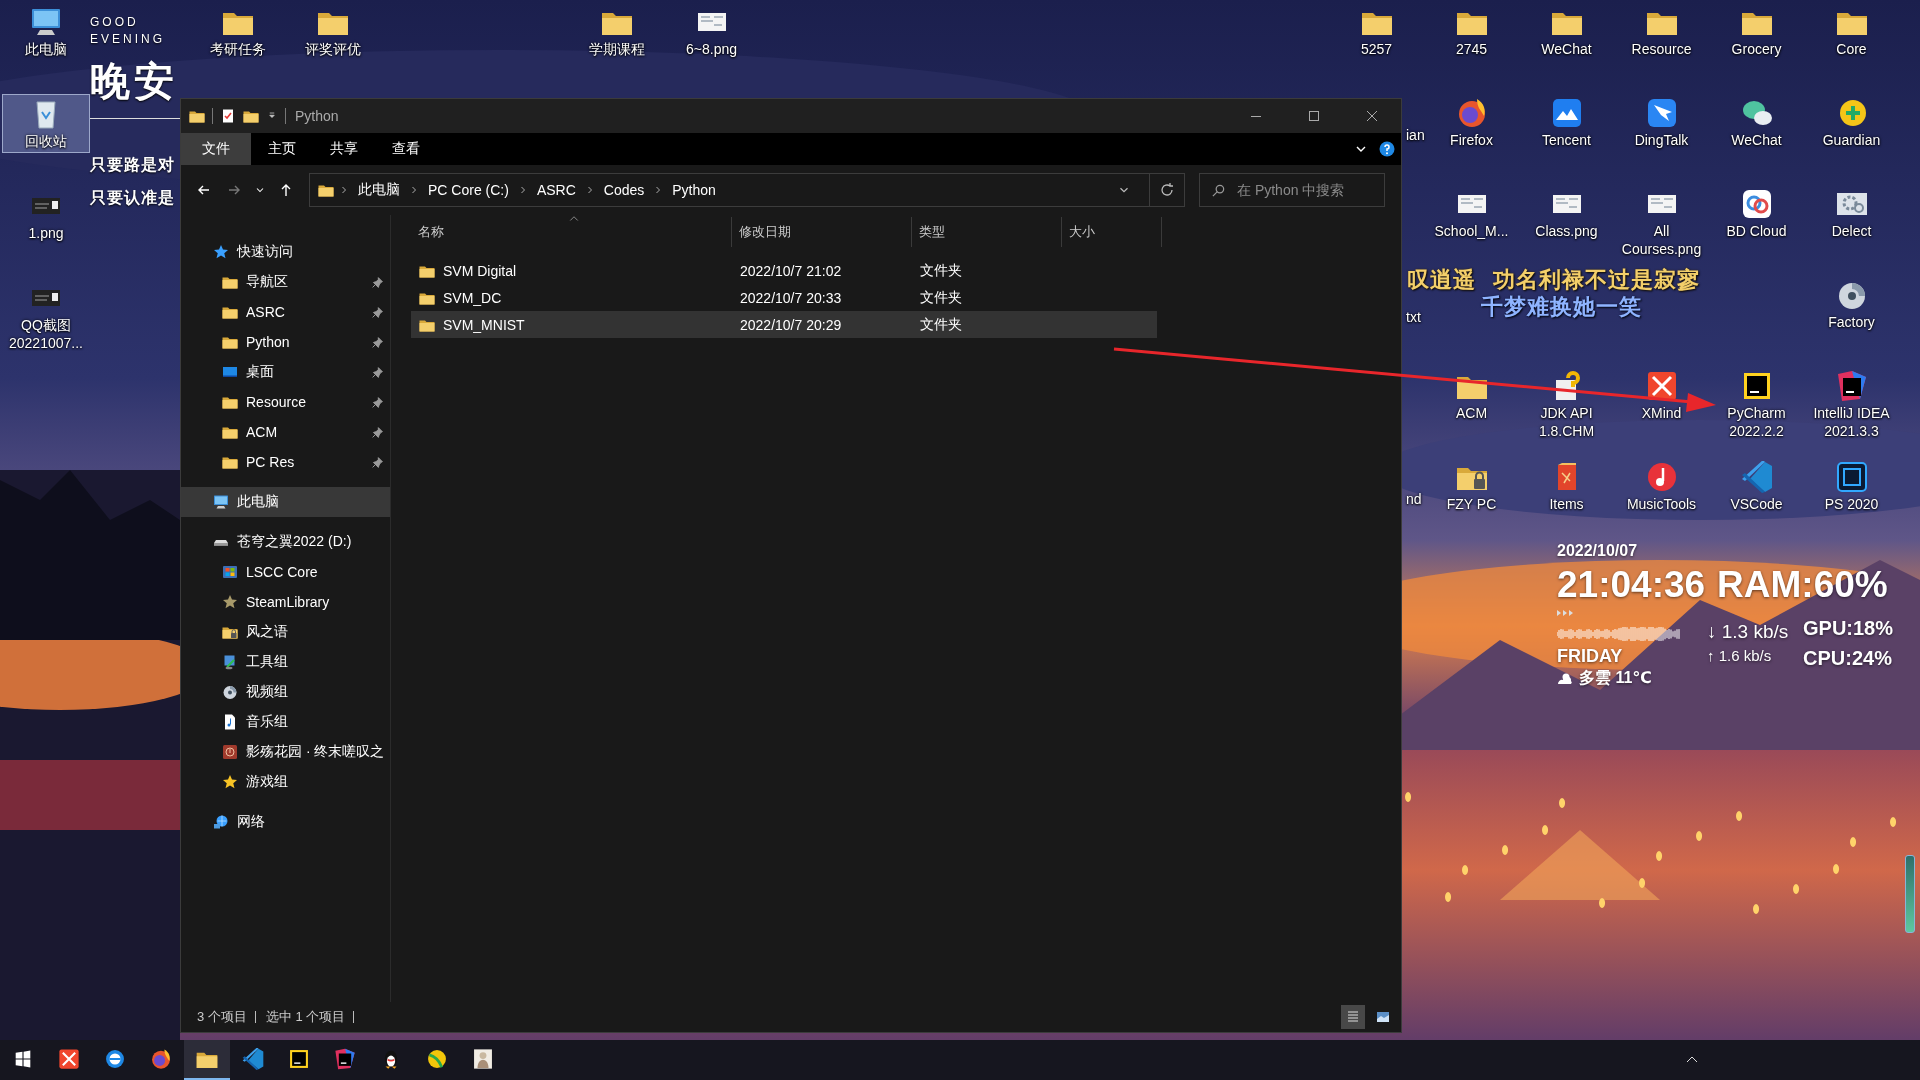 The width and height of the screenshot is (1920, 1080). I want to click on nav-item: 游戏组, so click(285, 782).